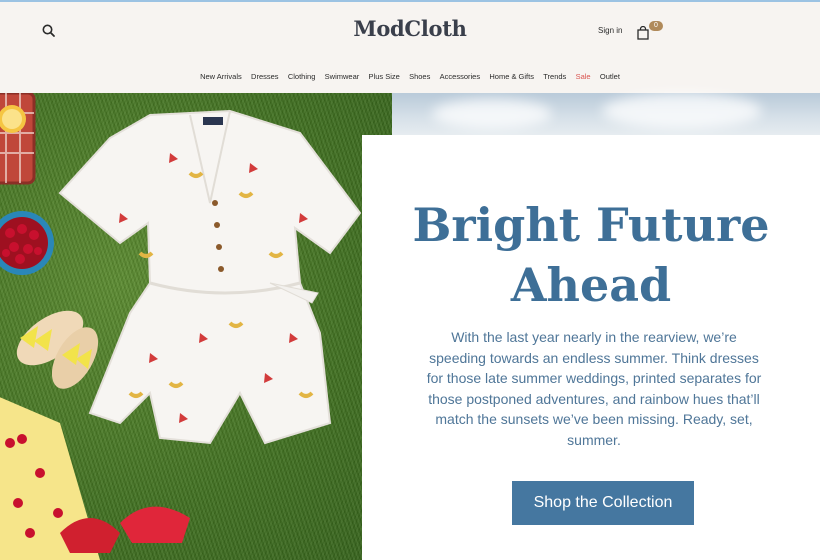 This screenshot has width=820, height=560. What do you see at coordinates (606, 114) in the screenshot?
I see `sky-background-image` at bounding box center [606, 114].